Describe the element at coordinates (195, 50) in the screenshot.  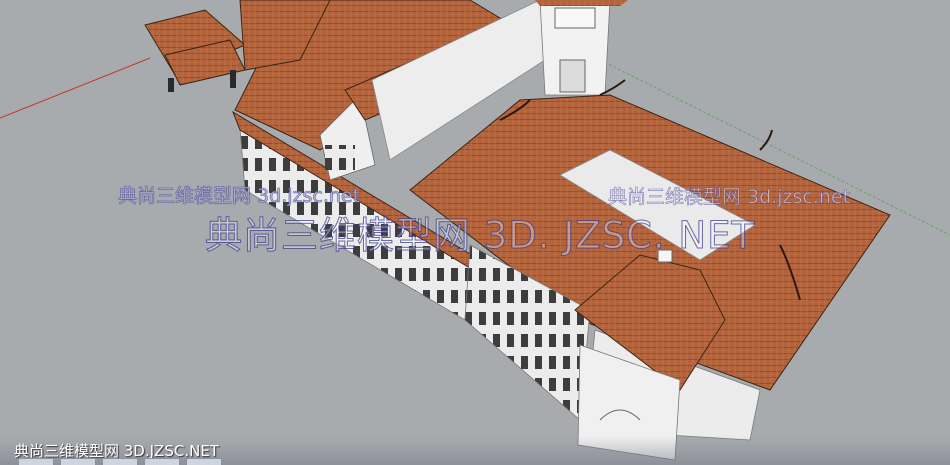
I see `pavilion-small` at that location.